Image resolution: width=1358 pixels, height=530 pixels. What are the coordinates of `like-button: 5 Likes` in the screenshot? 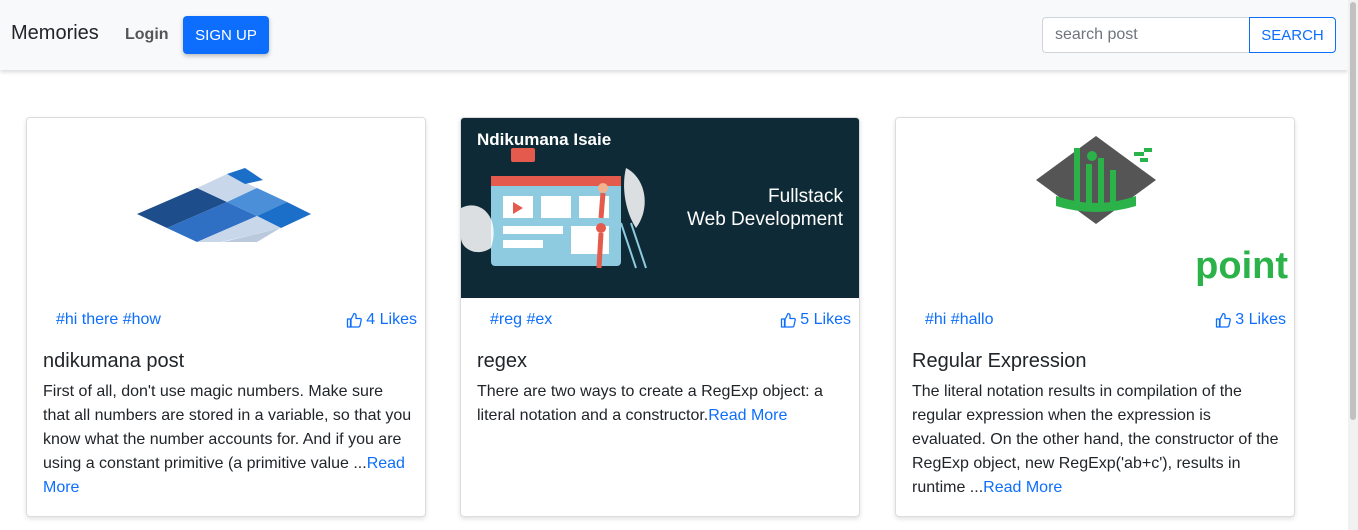 It's located at (815, 320).